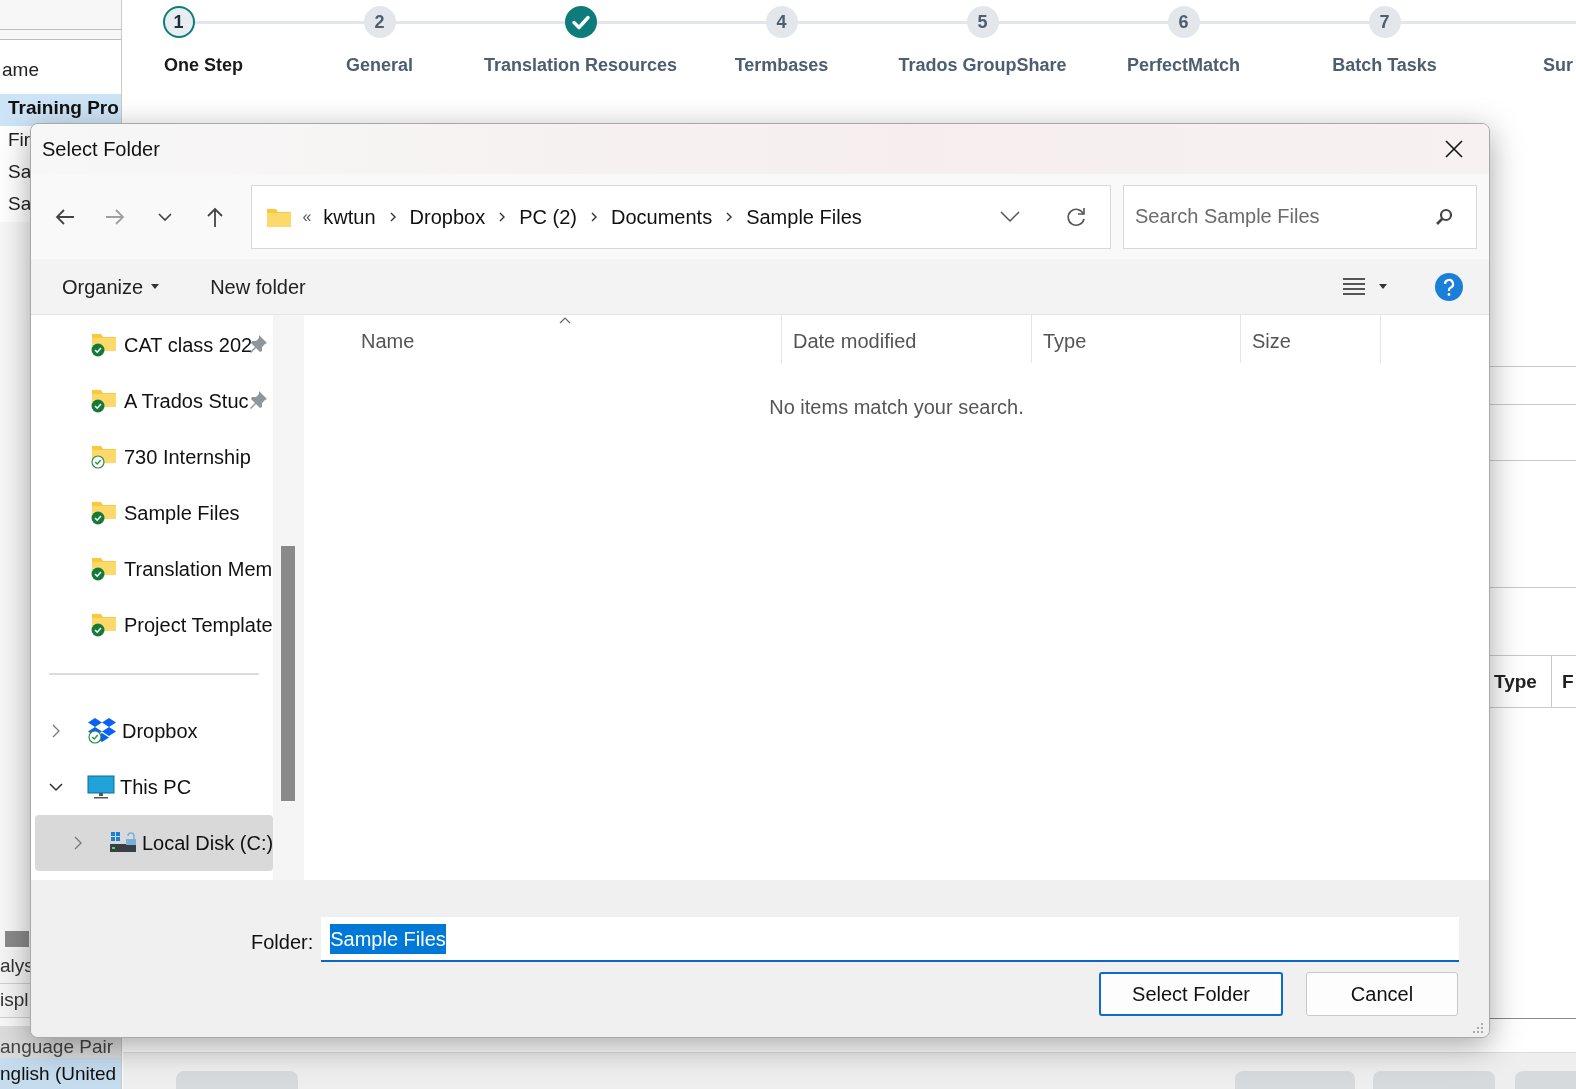 Image resolution: width=1576 pixels, height=1089 pixels. Describe the element at coordinates (101, 149) in the screenshot. I see `window-title: Select Folder` at that location.